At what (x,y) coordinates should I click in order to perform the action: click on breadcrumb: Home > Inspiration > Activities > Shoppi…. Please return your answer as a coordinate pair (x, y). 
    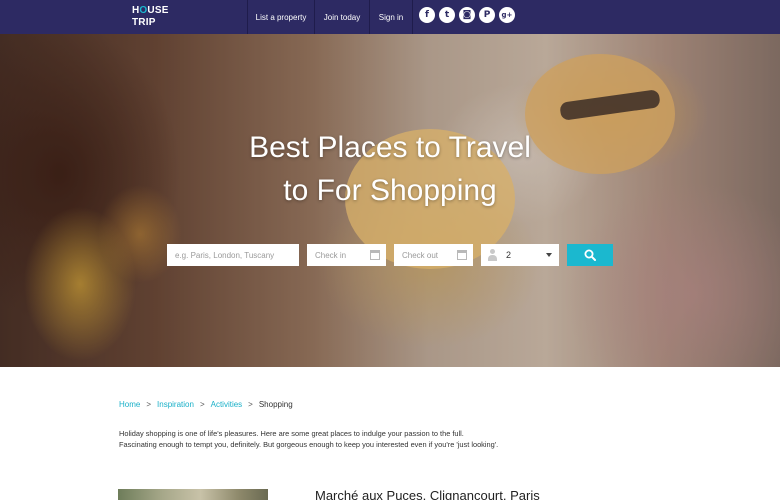
    Looking at the image, I should click on (206, 404).